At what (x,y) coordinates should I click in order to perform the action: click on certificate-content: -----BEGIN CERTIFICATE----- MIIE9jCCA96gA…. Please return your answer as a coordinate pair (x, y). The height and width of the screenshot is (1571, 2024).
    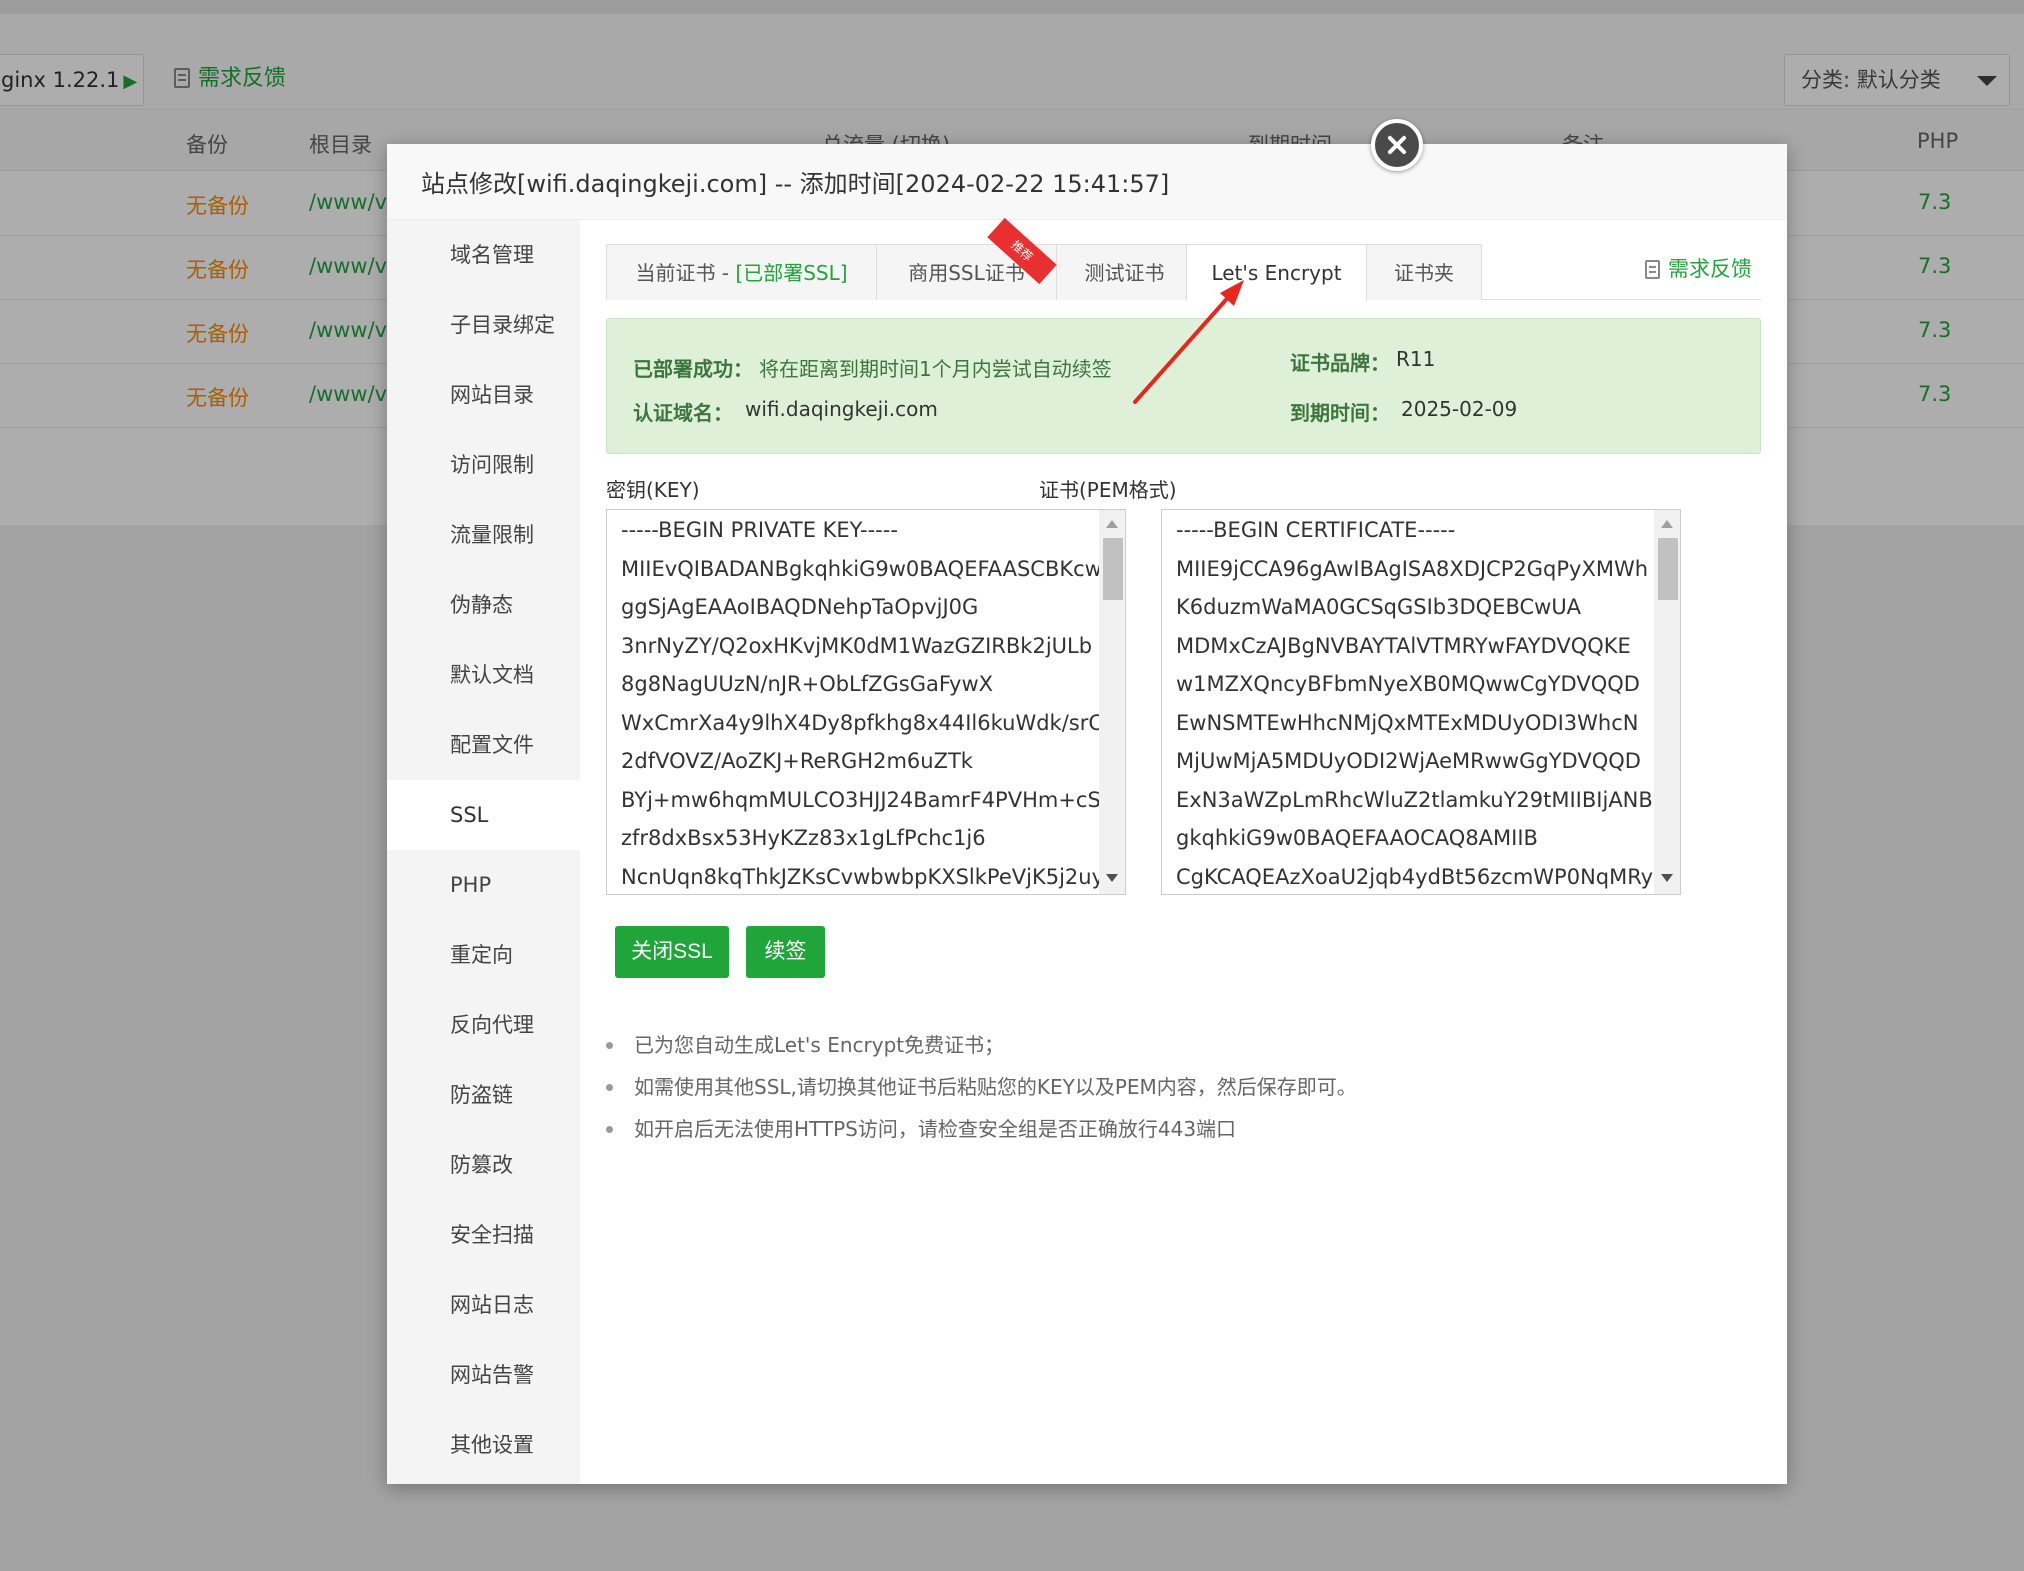
    Looking at the image, I should click on (1412, 702).